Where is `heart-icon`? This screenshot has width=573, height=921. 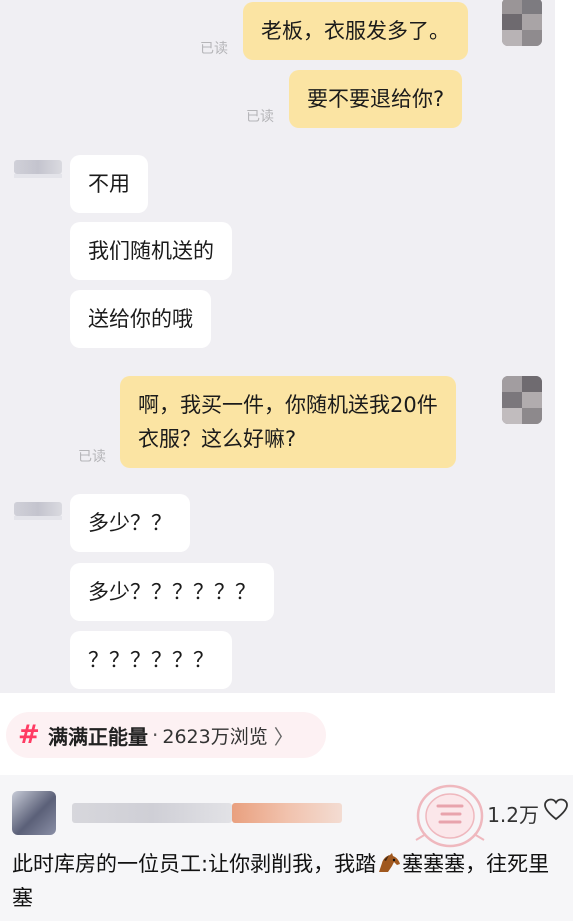 heart-icon is located at coordinates (556, 810).